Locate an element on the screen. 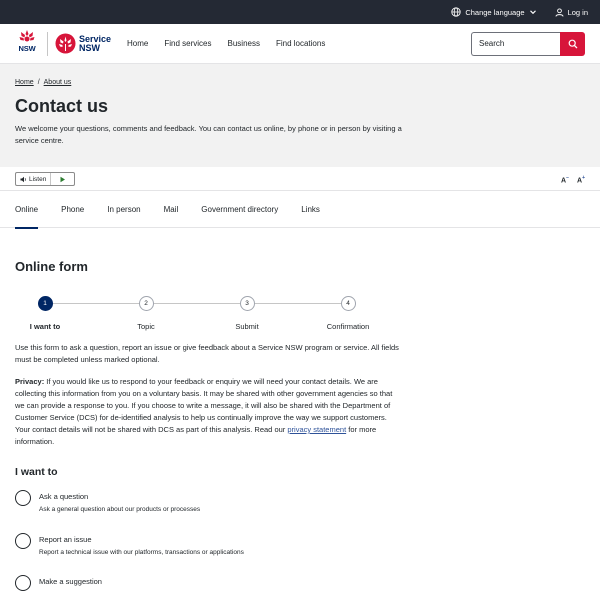 The height and width of the screenshot is (600, 600). play-button is located at coordinates (62, 179).